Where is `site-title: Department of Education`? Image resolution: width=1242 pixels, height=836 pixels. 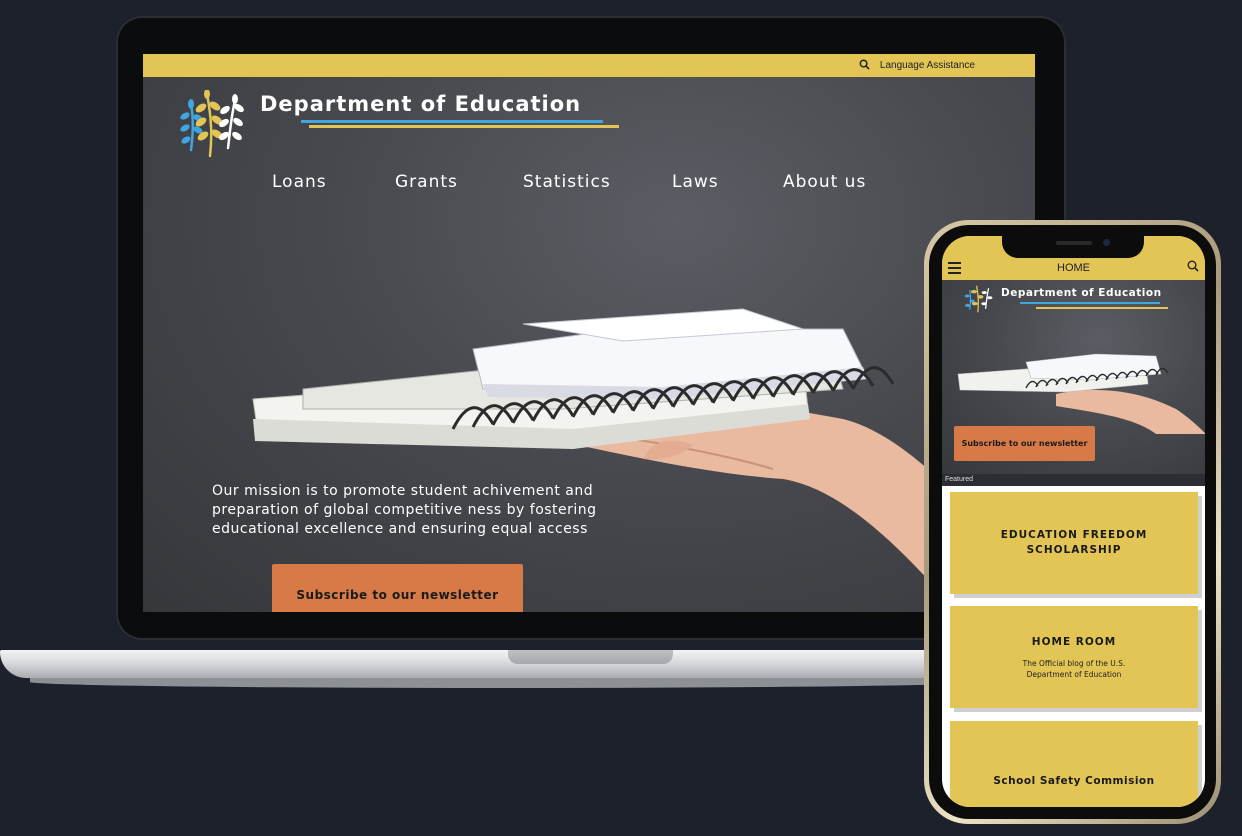 site-title: Department of Education is located at coordinates (420, 104).